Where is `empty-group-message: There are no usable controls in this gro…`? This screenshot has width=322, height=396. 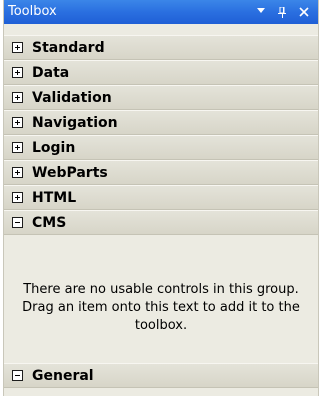
empty-group-message: There are no usable controls in this gro… is located at coordinates (161, 307).